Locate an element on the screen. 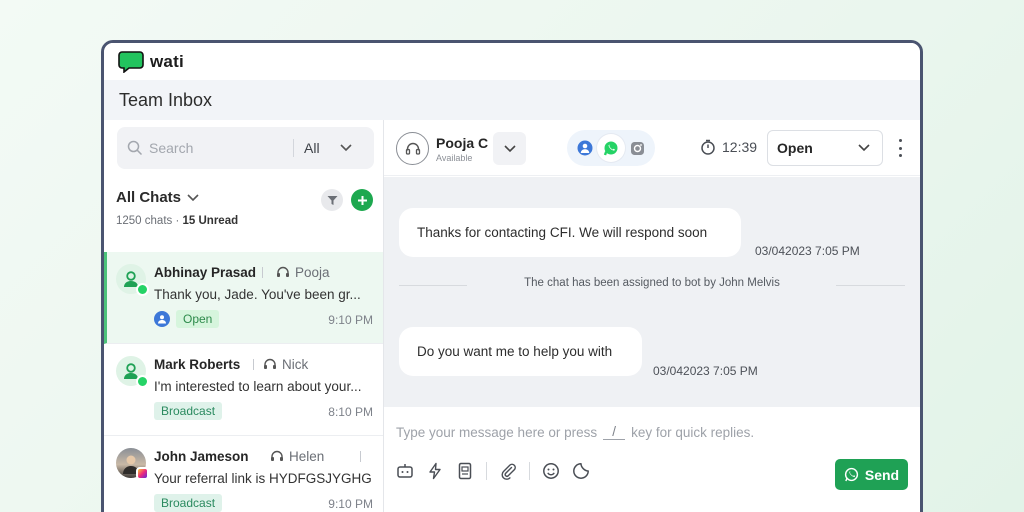 The image size is (1024, 512). unread-count: 15 Unread is located at coordinates (210, 221).